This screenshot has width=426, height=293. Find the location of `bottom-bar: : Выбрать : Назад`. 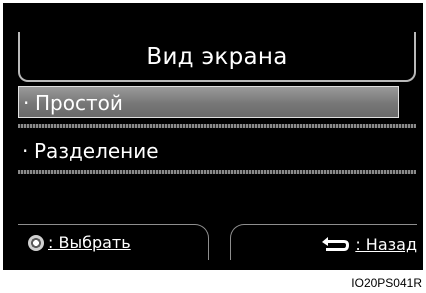

bottom-bar: : Выбрать : Назад is located at coordinates (217, 246).